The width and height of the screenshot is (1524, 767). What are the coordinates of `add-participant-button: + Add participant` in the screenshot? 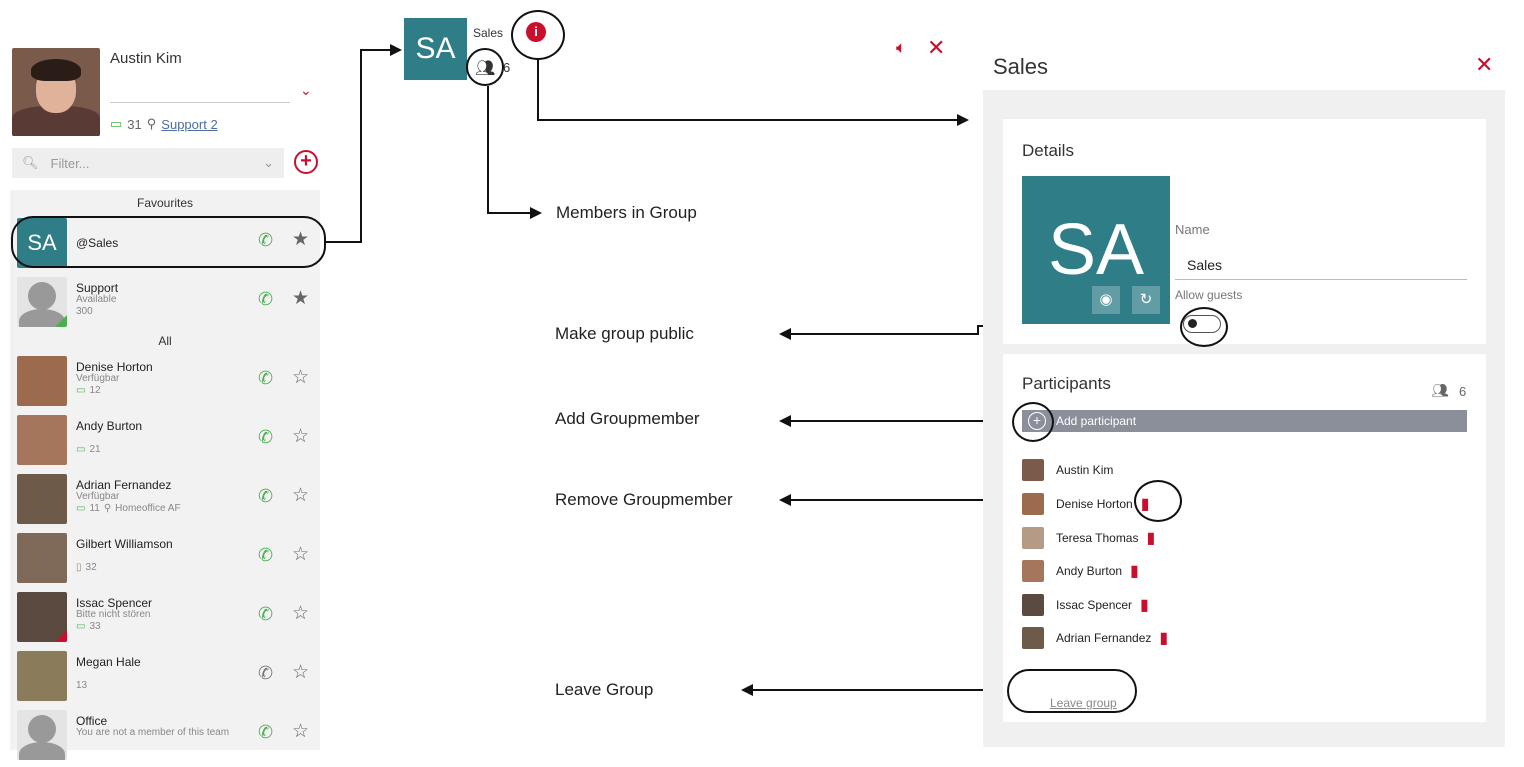 It's located at (1244, 421).